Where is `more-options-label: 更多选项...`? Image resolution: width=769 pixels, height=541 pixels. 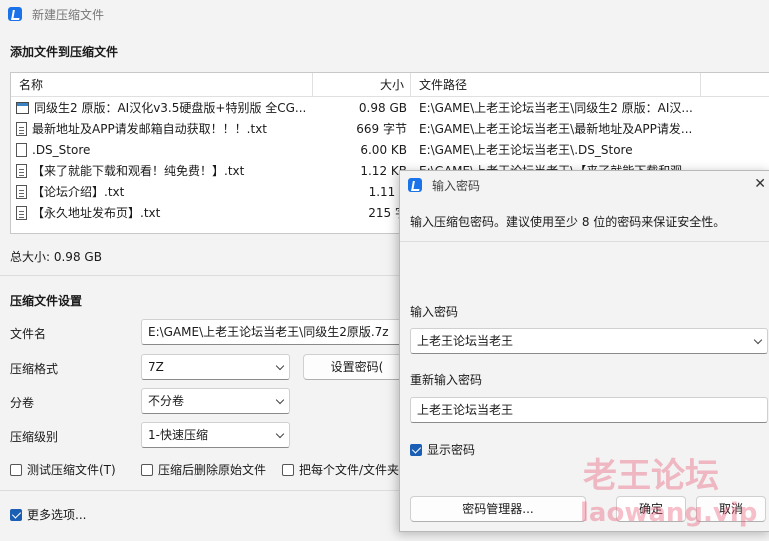 more-options-label: 更多选项... is located at coordinates (57, 515).